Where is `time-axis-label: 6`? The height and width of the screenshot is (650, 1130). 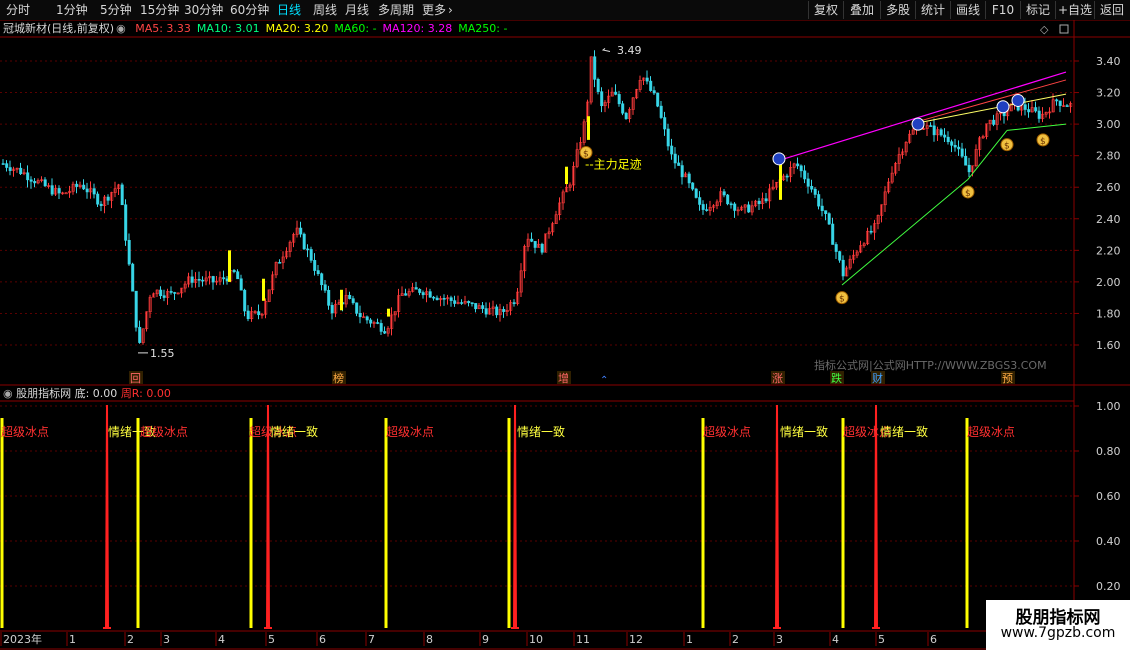
time-axis-label: 6 is located at coordinates (933, 639).